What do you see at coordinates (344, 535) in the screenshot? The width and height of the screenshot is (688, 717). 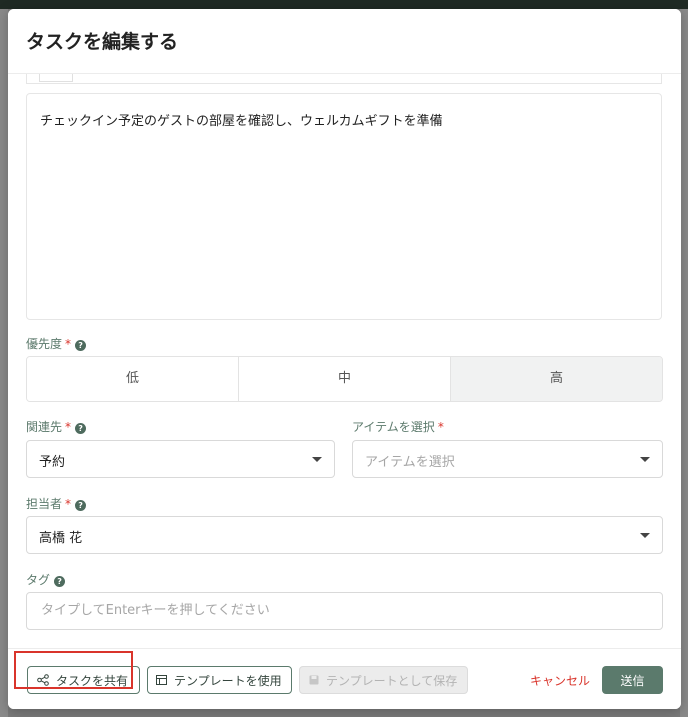 I see `assignee-select: 高橋 花` at bounding box center [344, 535].